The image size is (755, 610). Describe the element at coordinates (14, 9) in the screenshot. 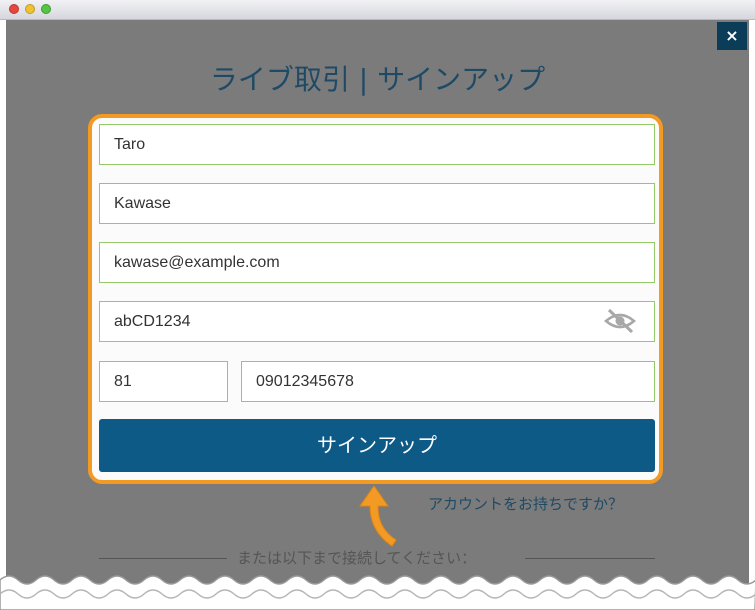

I see `window-close-dot` at that location.